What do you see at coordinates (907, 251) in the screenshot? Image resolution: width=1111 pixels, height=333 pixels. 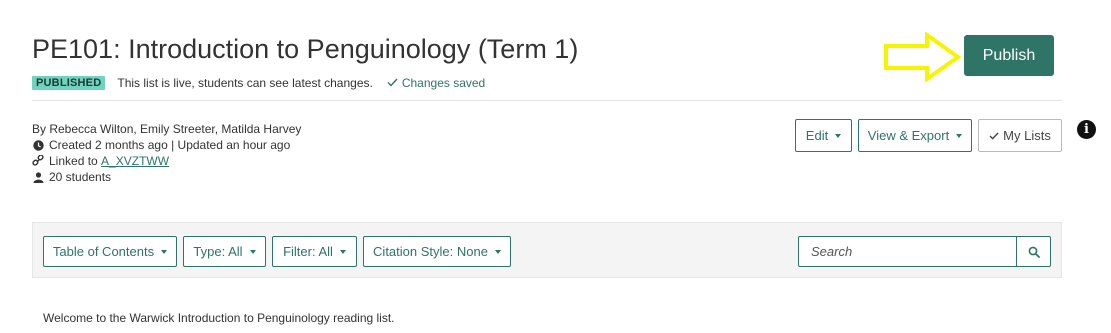 I see `search-input` at bounding box center [907, 251].